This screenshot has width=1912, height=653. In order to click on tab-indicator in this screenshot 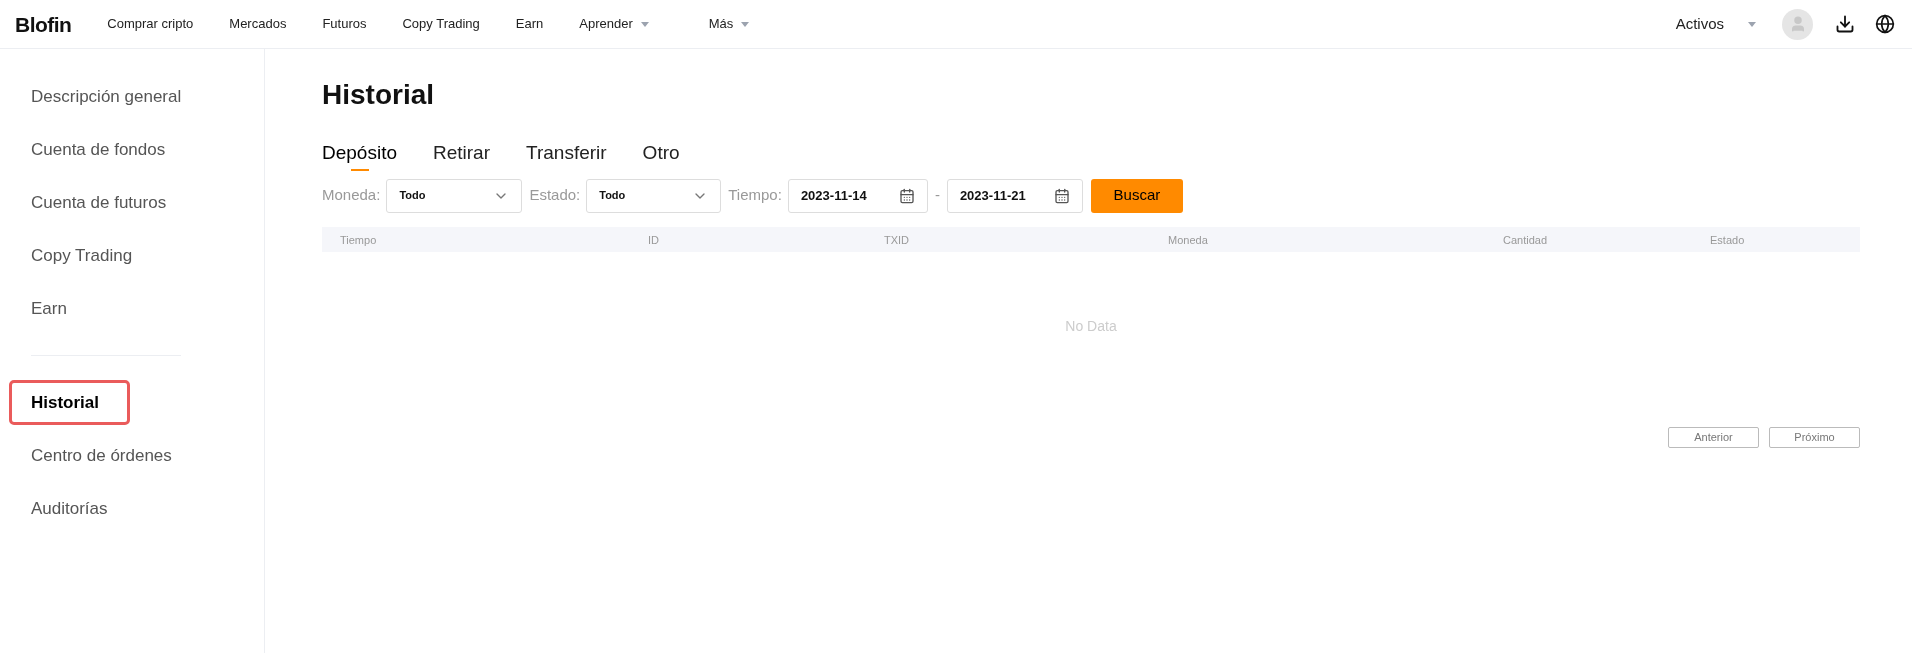, I will do `click(359, 169)`.